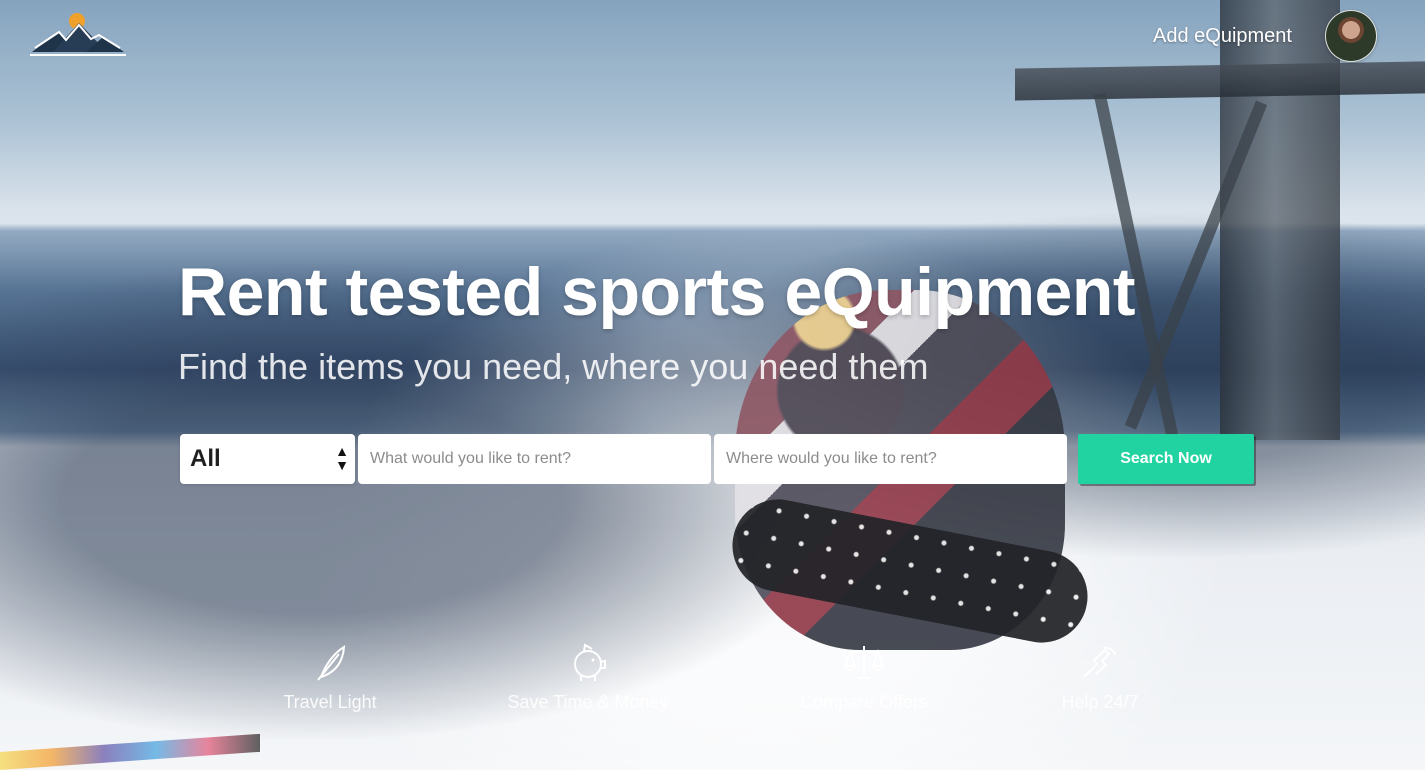  Describe the element at coordinates (864, 662) in the screenshot. I see `scale-icon` at that location.